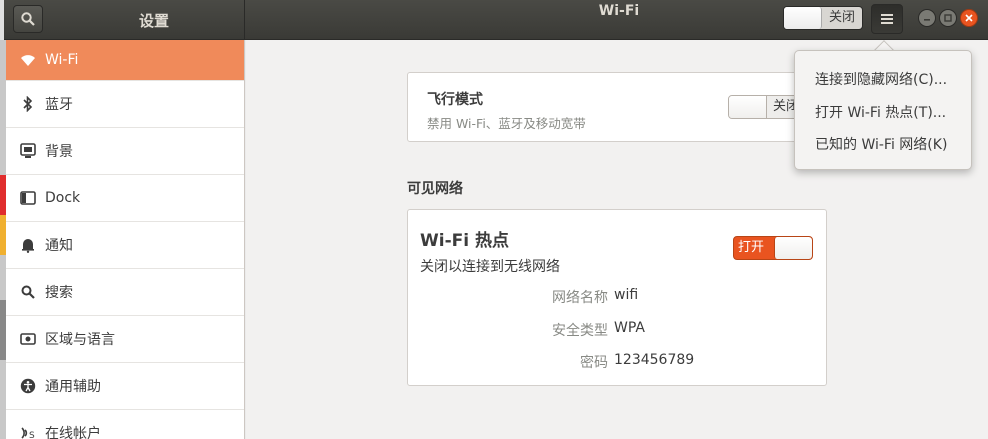  I want to click on row-key: 密码, so click(594, 363).